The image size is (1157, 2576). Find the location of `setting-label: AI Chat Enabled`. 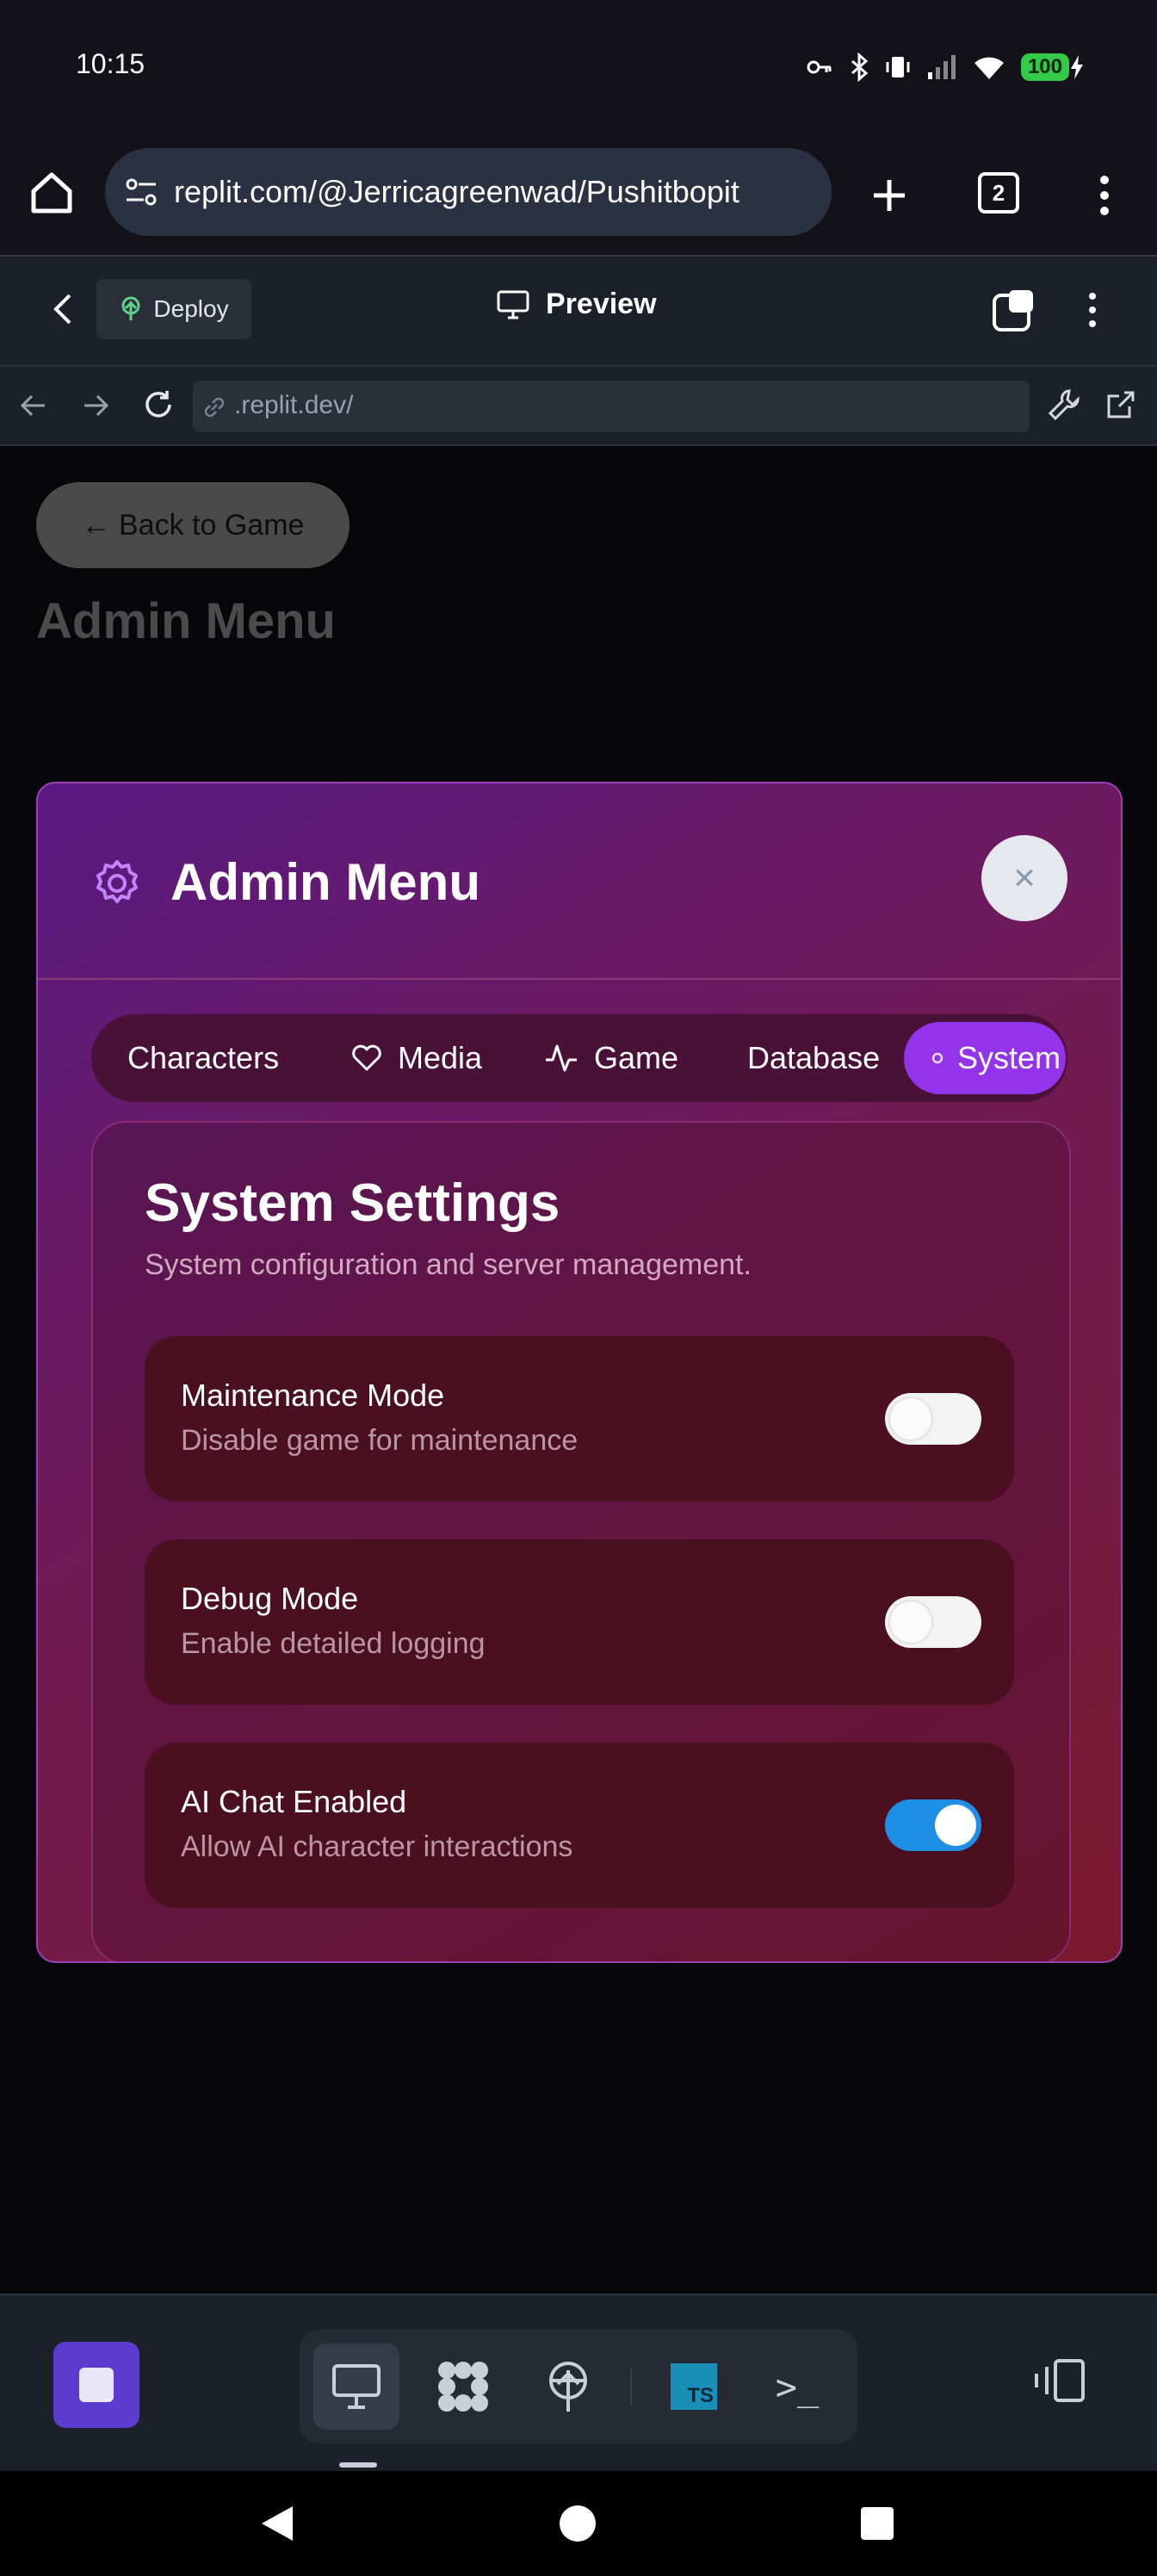

setting-label: AI Chat Enabled is located at coordinates (294, 1801).